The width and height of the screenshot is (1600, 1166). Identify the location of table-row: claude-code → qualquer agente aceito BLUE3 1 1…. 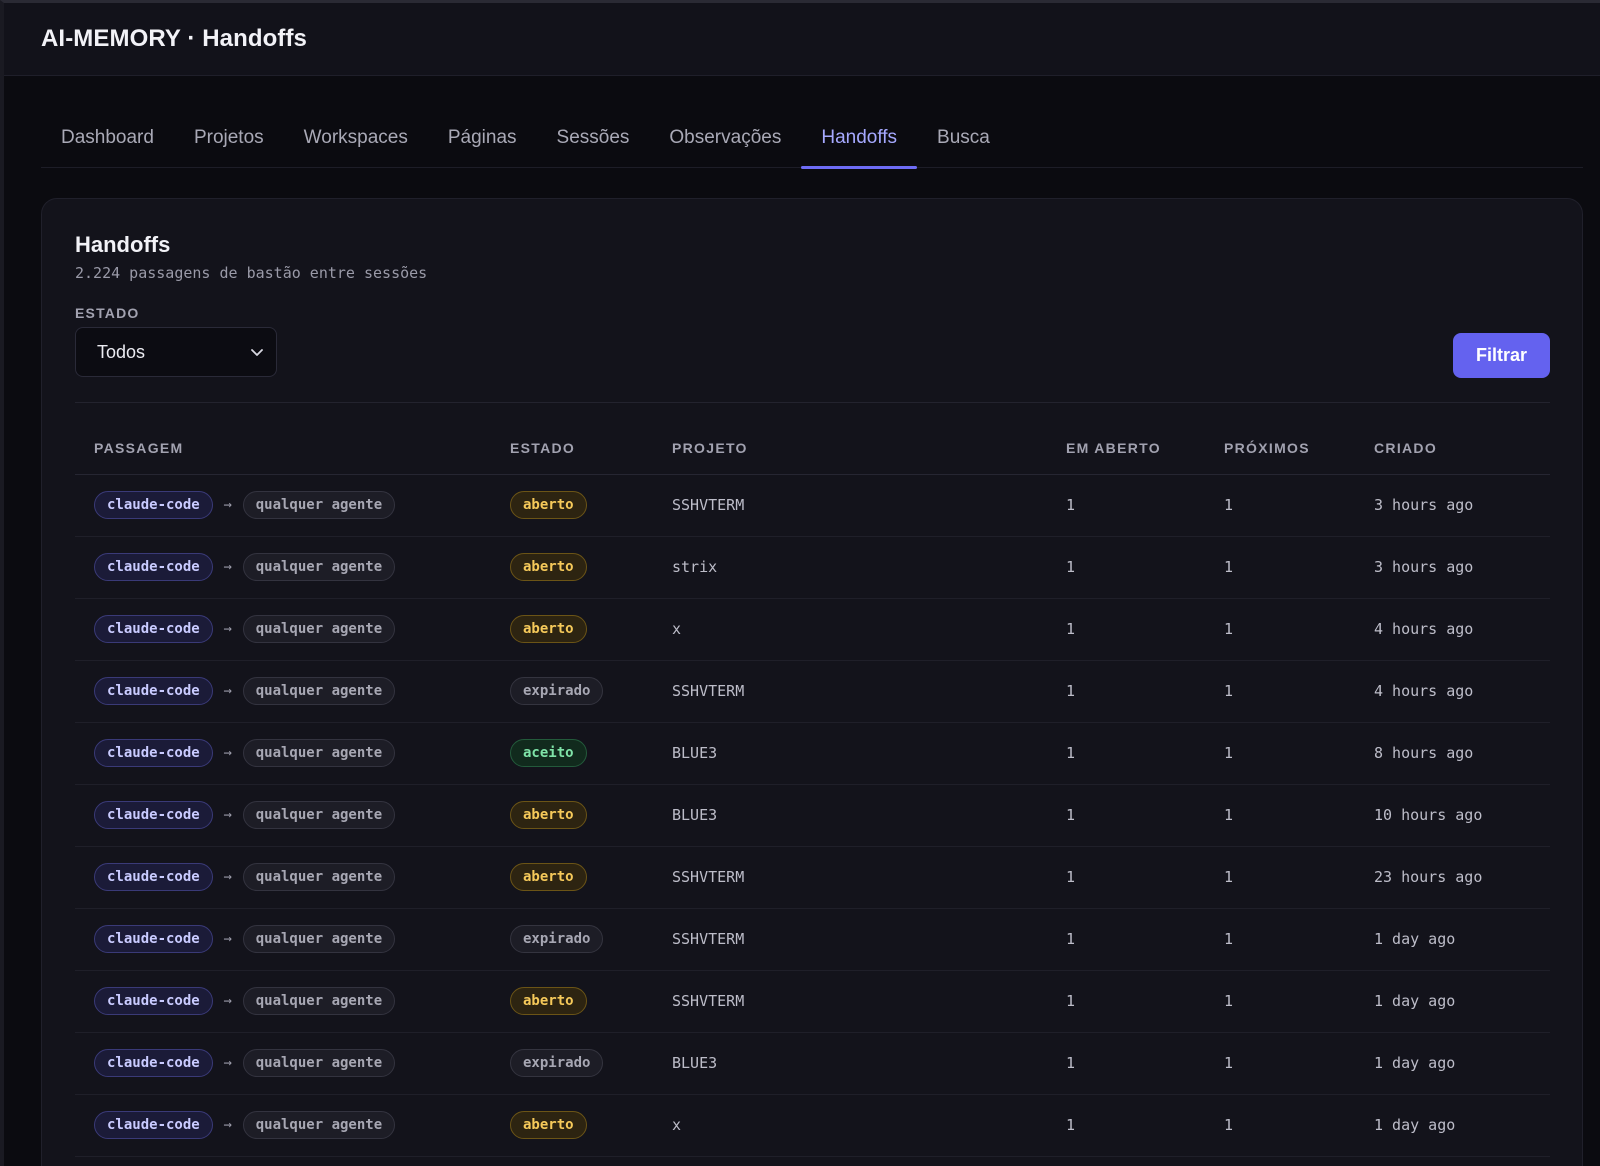
(812, 753).